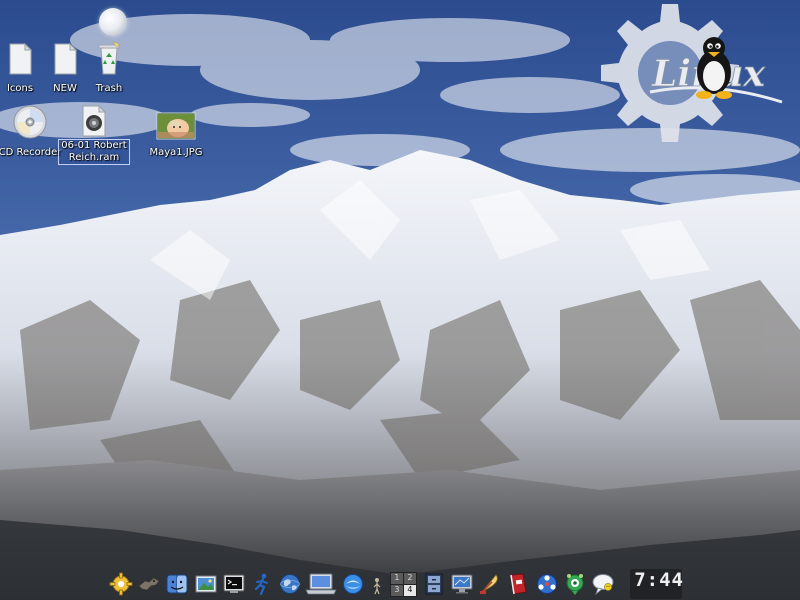 Image resolution: width=800 pixels, height=600 pixels. I want to click on dock-item-terminal, so click(234, 584).